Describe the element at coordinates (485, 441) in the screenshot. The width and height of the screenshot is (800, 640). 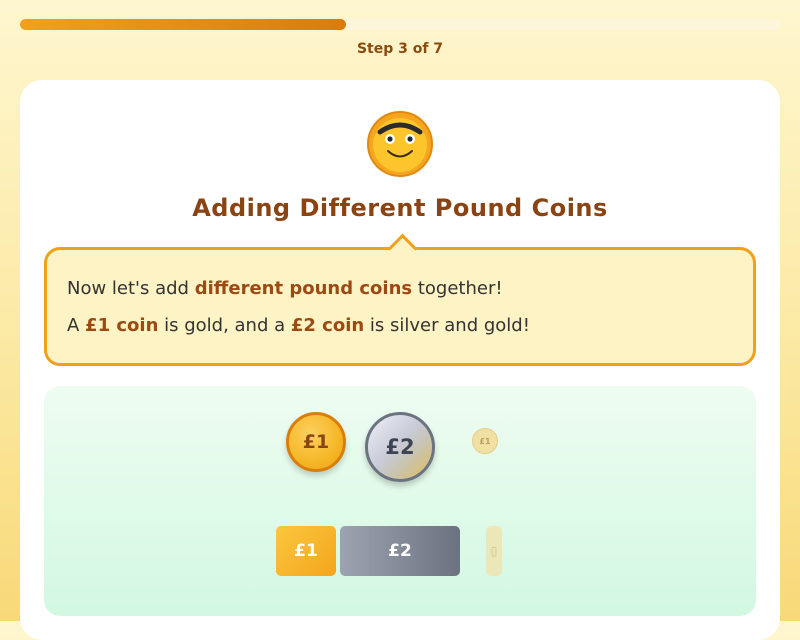
I see `one-pound-coin-placeholder: £1` at that location.